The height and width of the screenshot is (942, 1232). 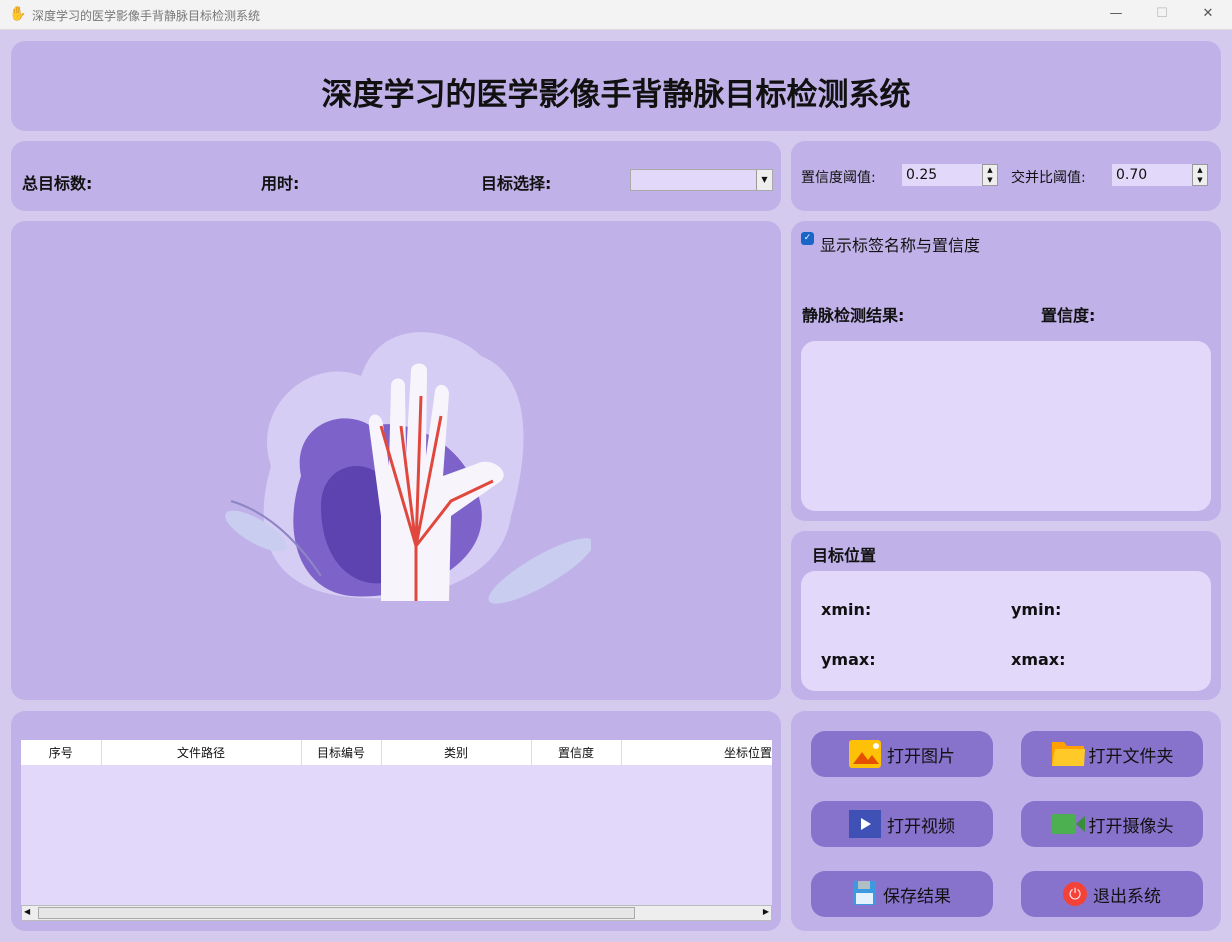 What do you see at coordinates (1160, 175) in the screenshot?
I see `iou-threshold-spinbox: 0.70 ▲ ▼` at bounding box center [1160, 175].